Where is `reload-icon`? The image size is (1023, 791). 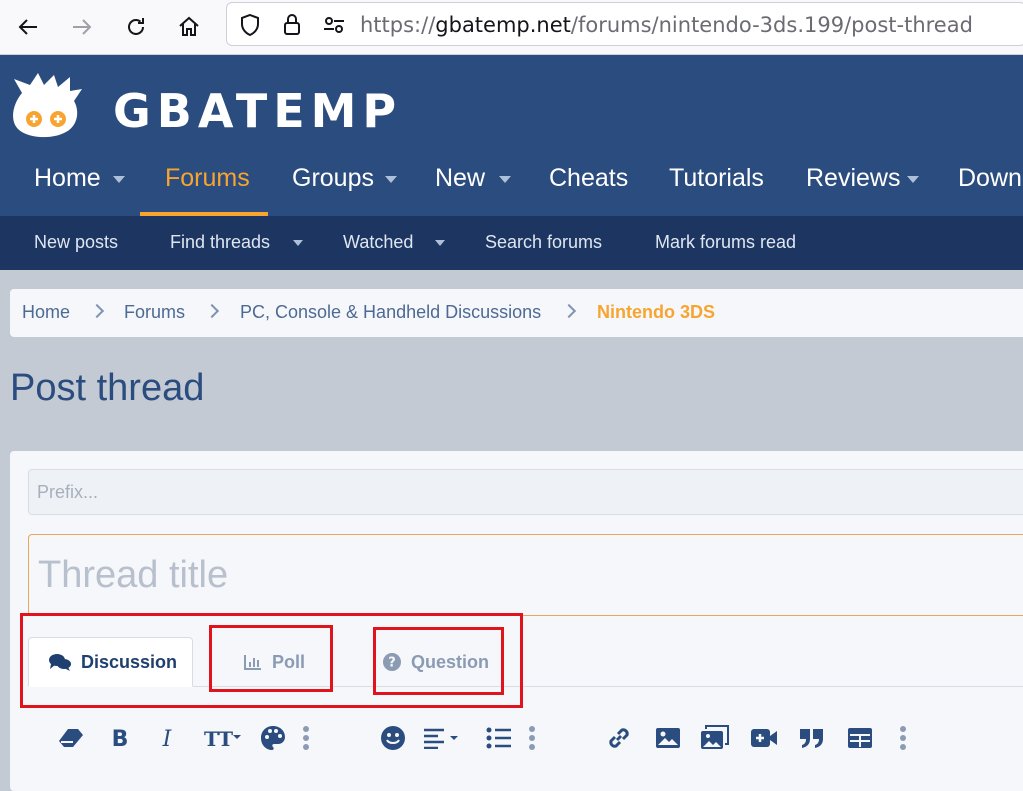
reload-icon is located at coordinates (136, 26).